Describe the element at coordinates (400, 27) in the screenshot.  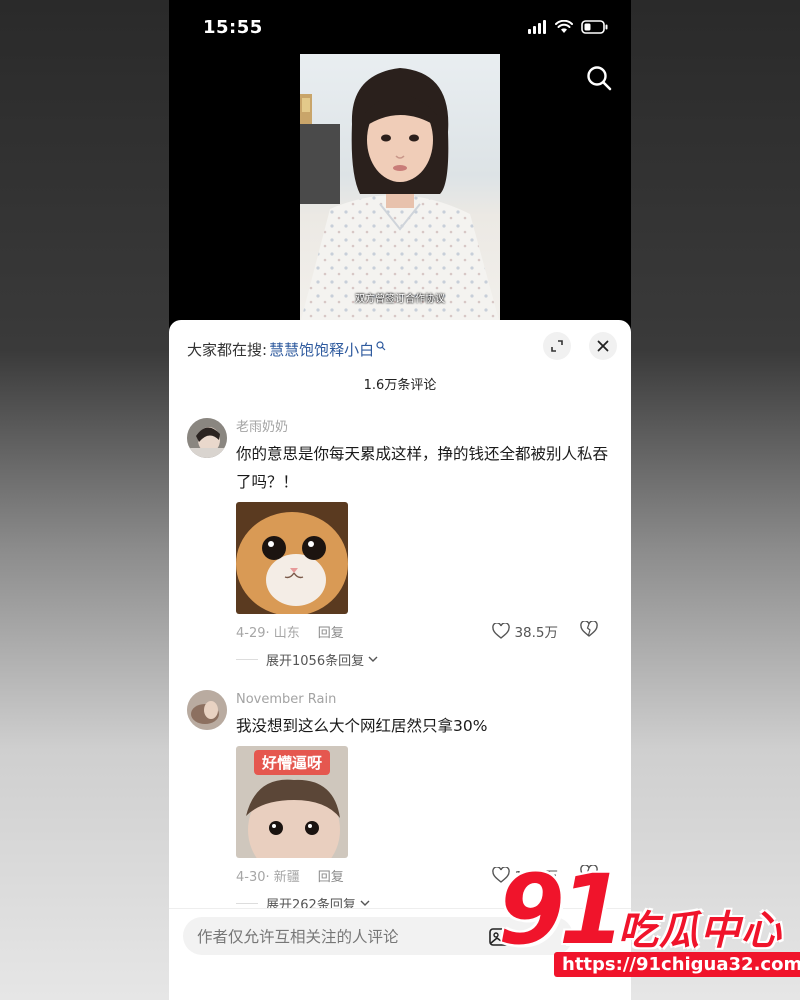
I see `status-bar: 15:55` at that location.